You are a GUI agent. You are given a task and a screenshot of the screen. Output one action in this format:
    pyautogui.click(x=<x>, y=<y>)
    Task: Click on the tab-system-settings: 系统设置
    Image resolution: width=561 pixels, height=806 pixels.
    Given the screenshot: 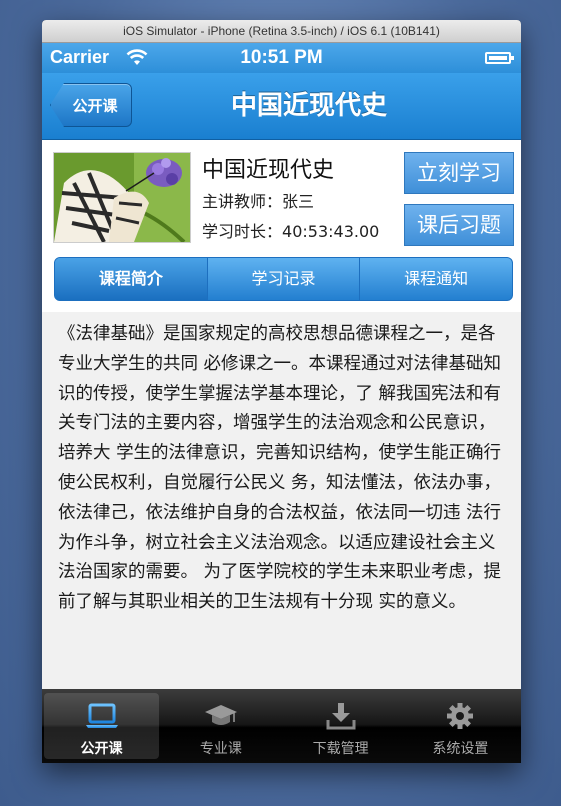 What is the action you would take?
    pyautogui.click(x=461, y=726)
    